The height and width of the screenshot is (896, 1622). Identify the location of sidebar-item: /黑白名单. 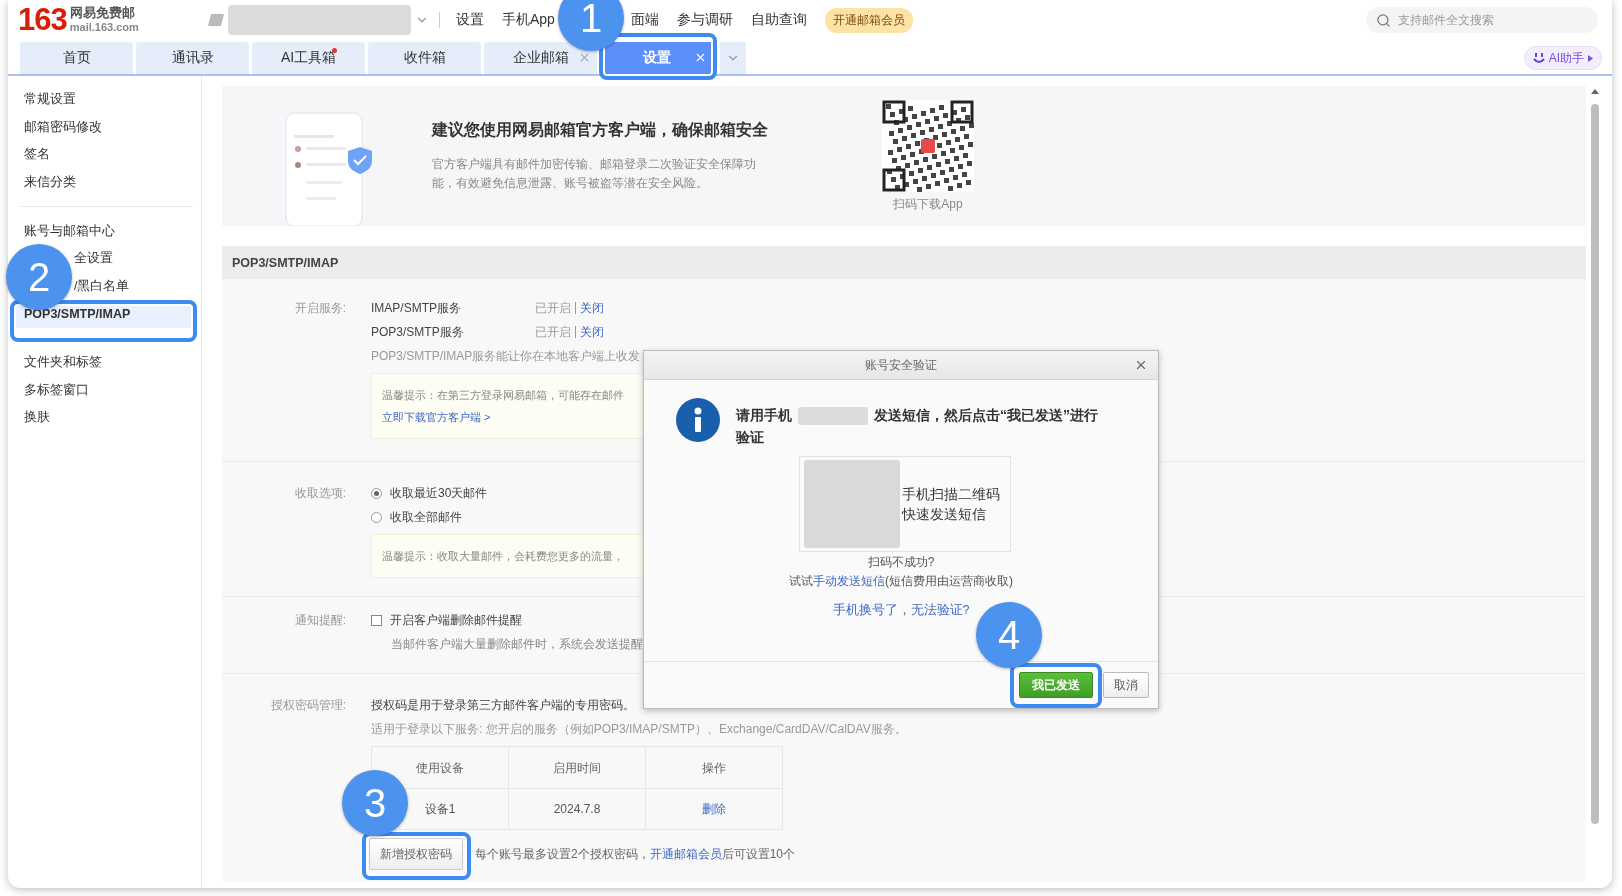
(102, 286).